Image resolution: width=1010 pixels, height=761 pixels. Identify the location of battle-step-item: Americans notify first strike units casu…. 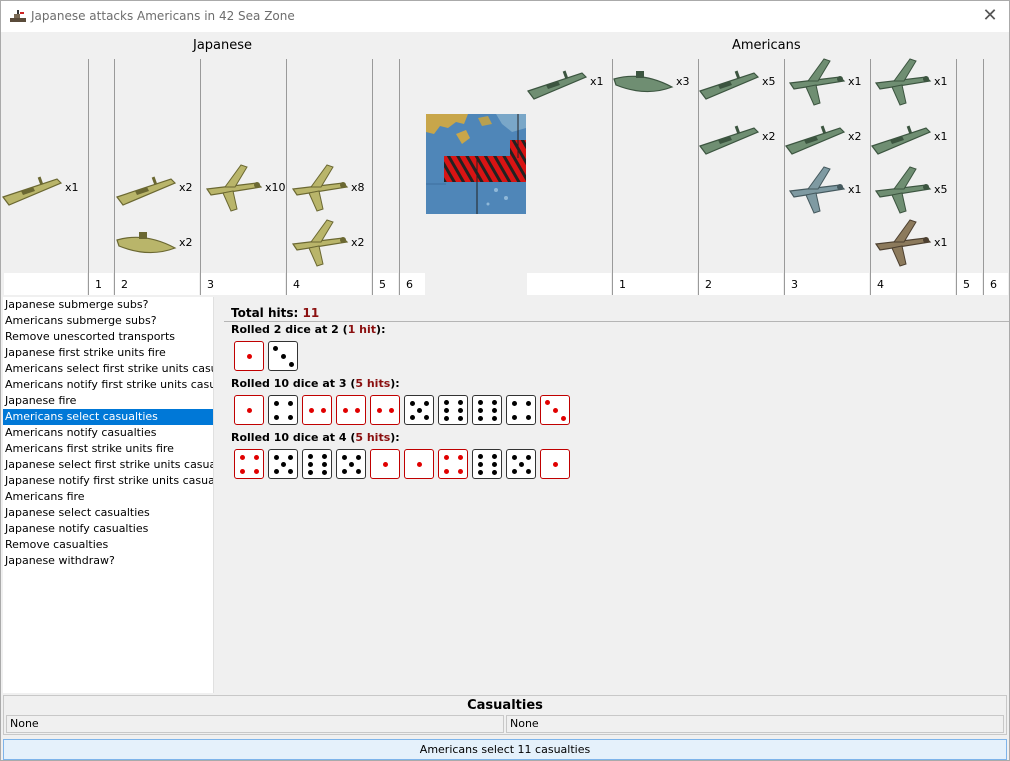
(108, 385).